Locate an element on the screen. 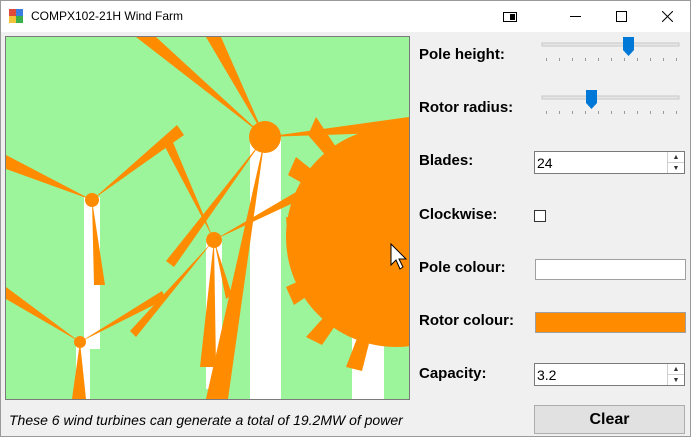  clockwise-checkbox is located at coordinates (540, 216).